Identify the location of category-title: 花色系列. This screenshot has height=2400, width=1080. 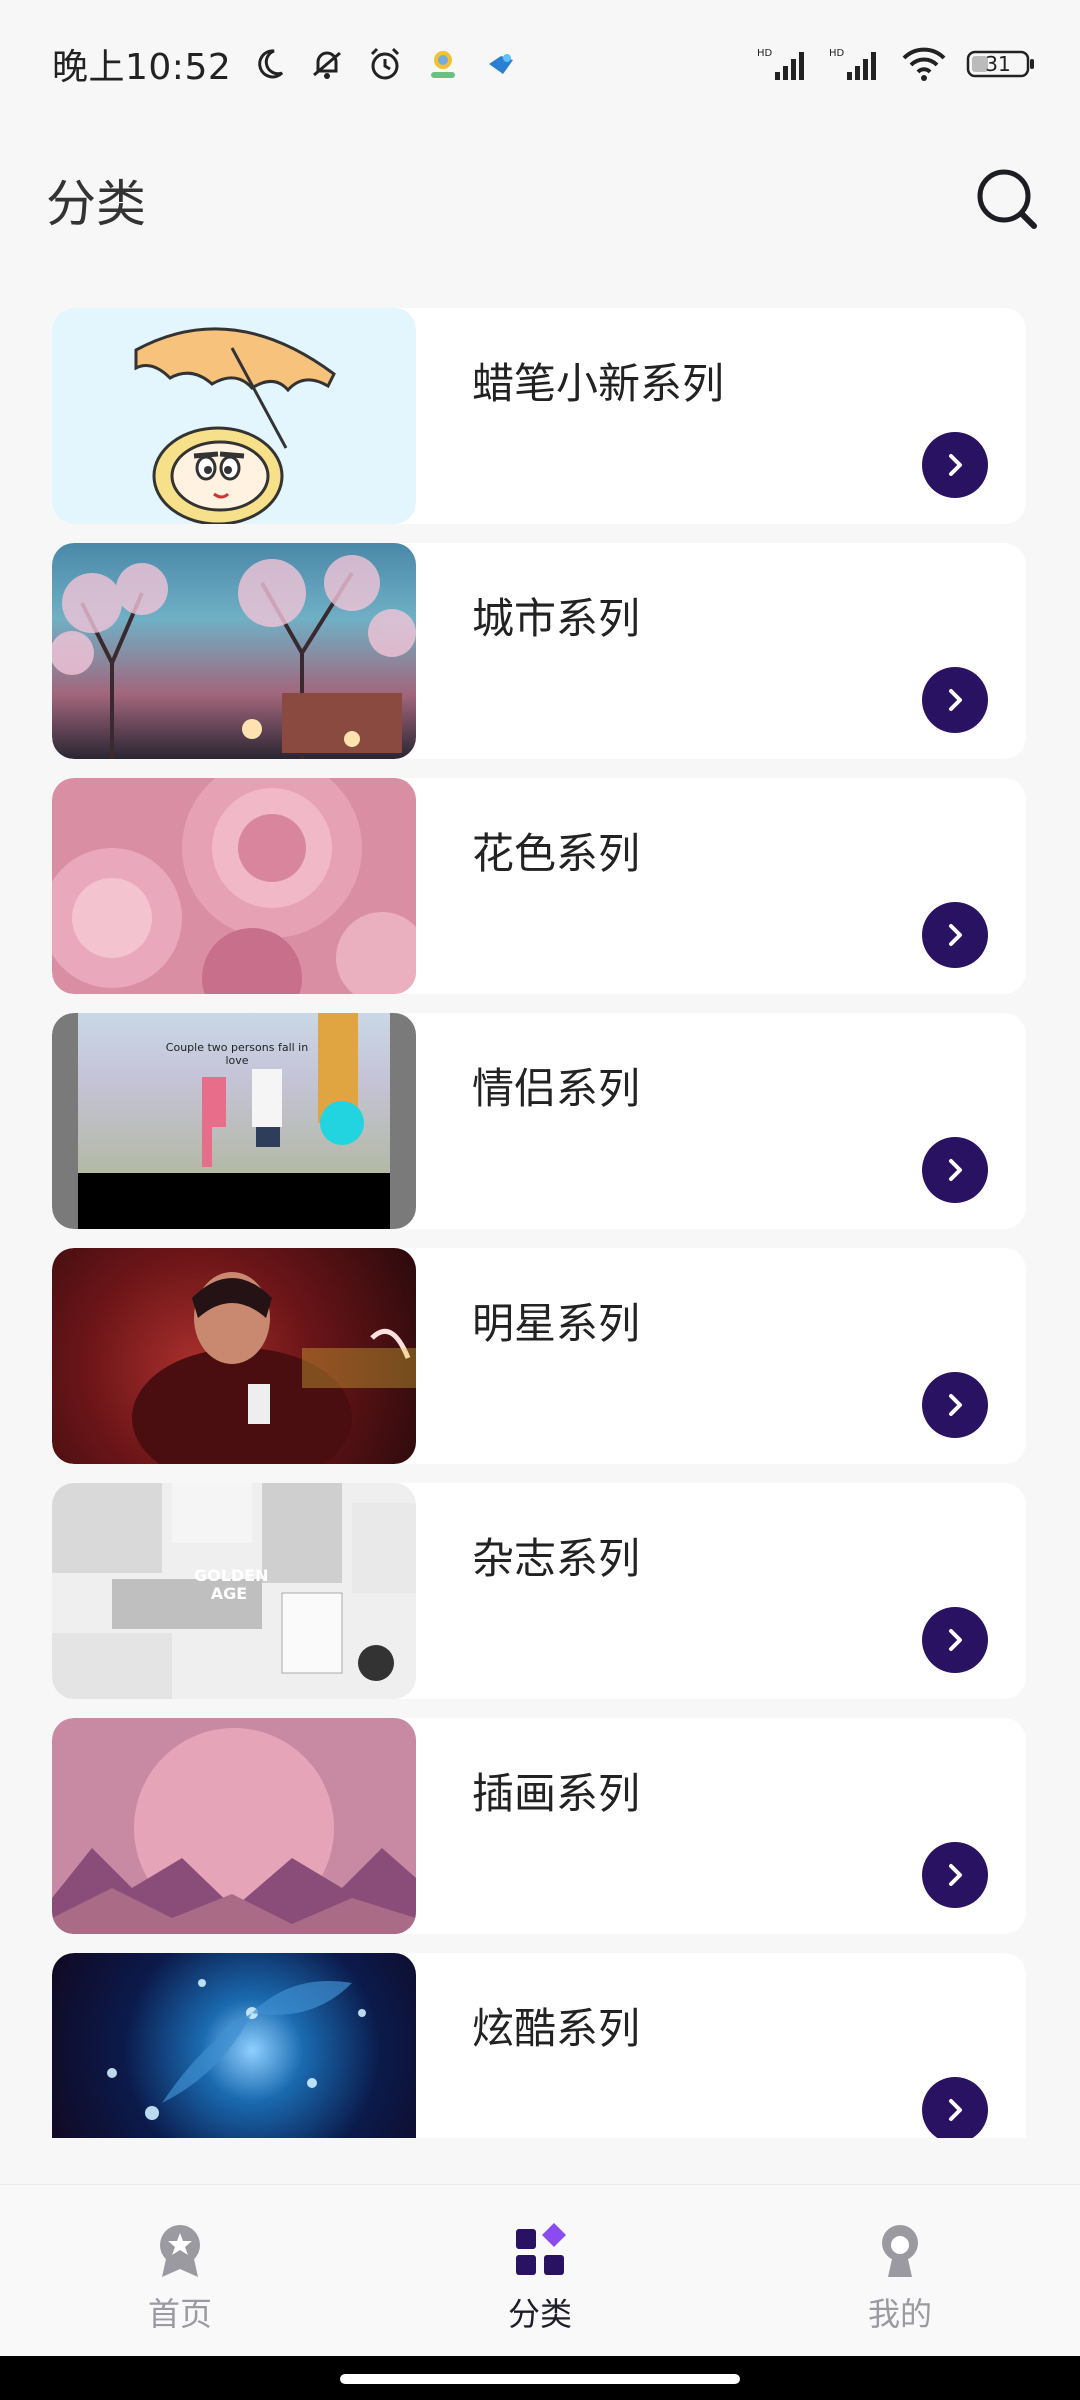
(556, 853).